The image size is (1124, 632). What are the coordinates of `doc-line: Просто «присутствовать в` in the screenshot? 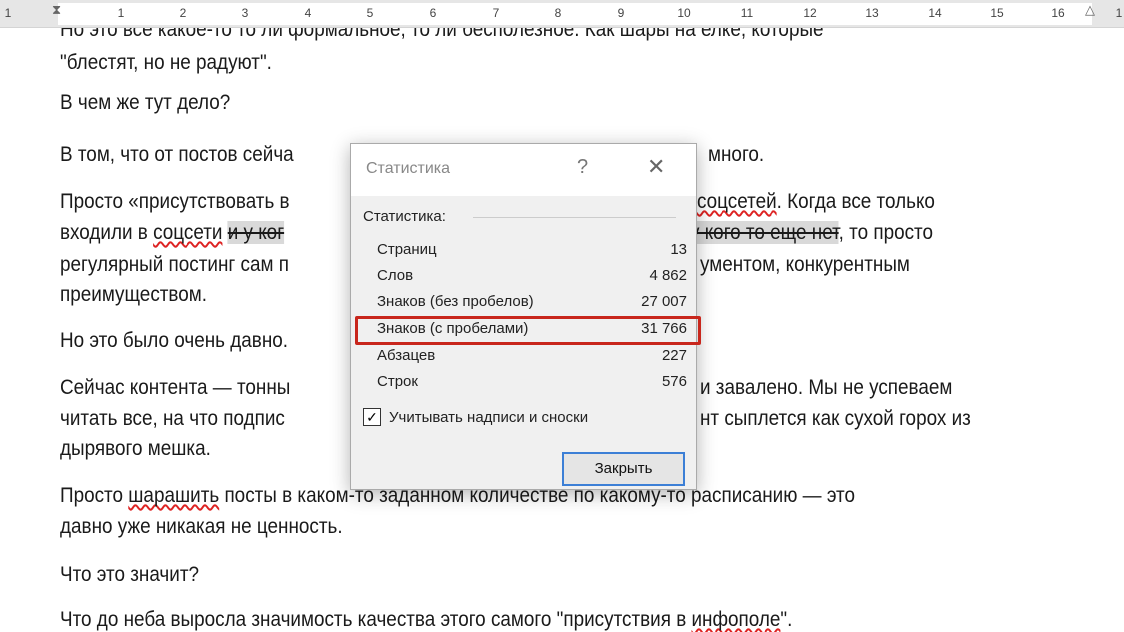 It's located at (175, 201).